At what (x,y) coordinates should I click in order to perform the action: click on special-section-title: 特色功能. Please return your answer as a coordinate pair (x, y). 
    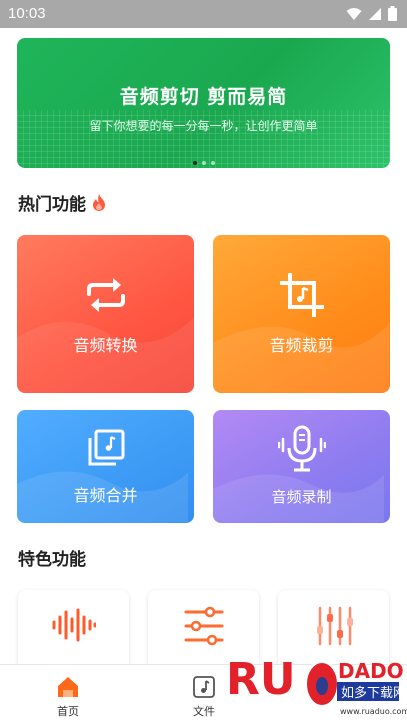
    Looking at the image, I should click on (52, 557).